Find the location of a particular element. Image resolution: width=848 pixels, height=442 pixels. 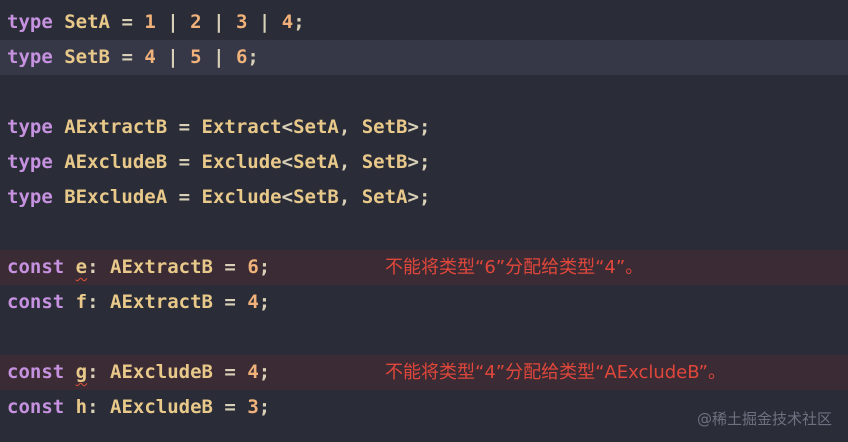

watermark: @稀土掘金技术社区 is located at coordinates (764, 419).